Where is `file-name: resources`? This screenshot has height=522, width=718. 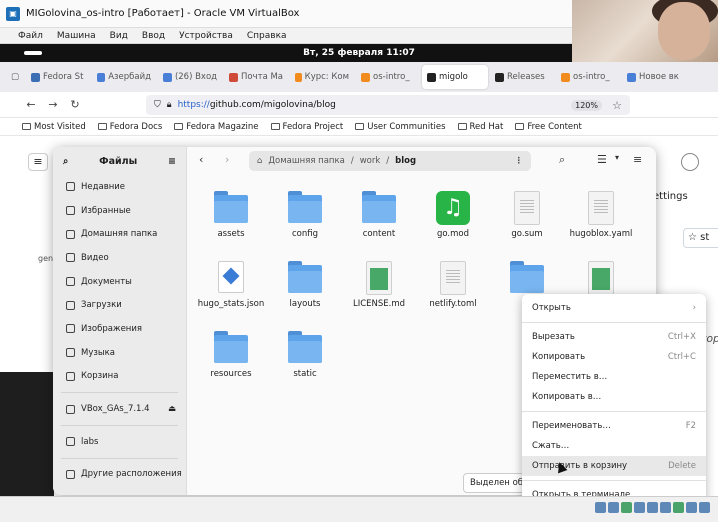 file-name: resources is located at coordinates (231, 374).